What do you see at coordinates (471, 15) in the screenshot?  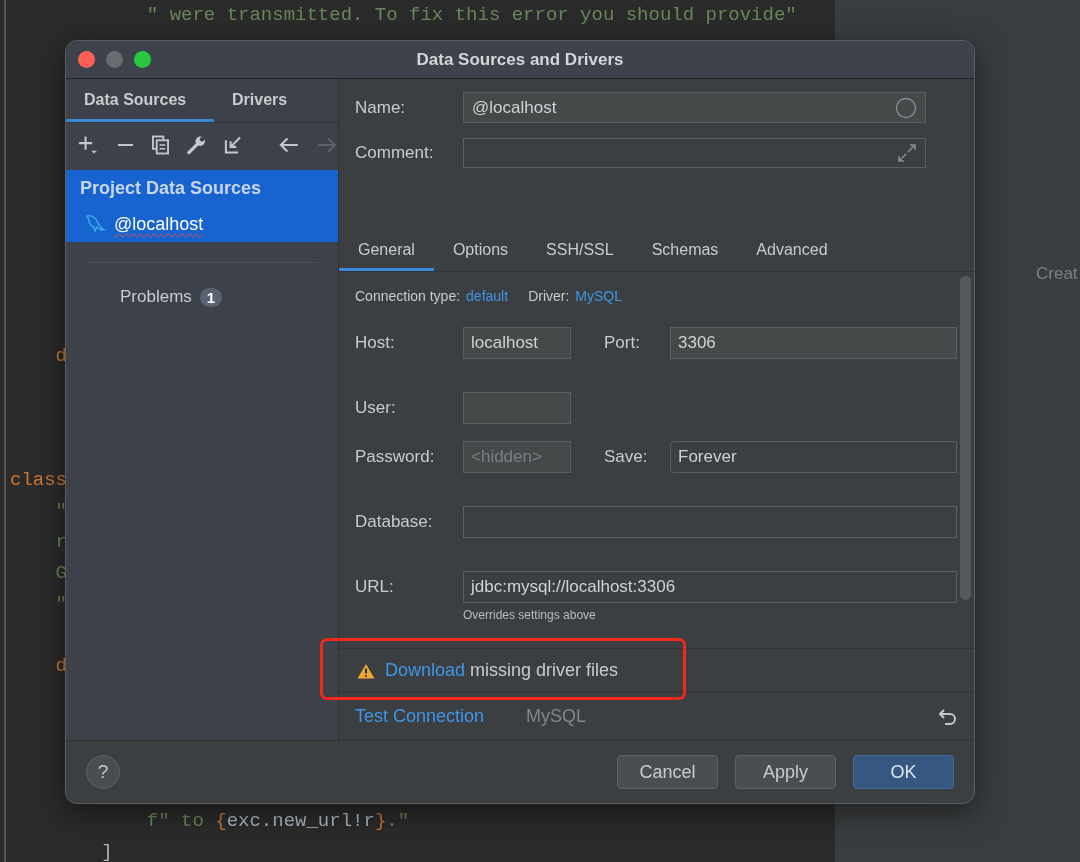 I see `code-line: " were transmitted. To fix this error you should provide"` at bounding box center [471, 15].